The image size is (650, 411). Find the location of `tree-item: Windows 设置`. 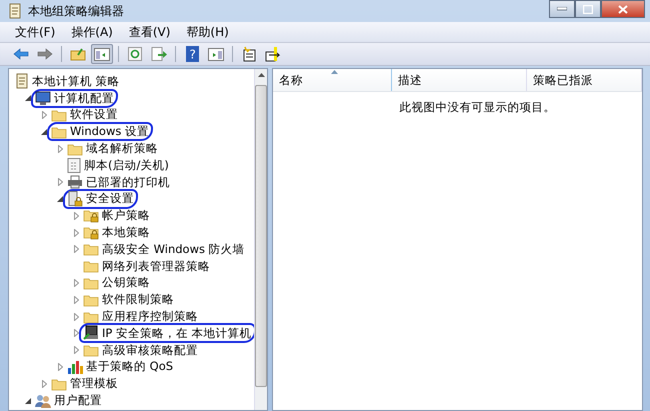

tree-item: Windows 设置 is located at coordinates (109, 132).